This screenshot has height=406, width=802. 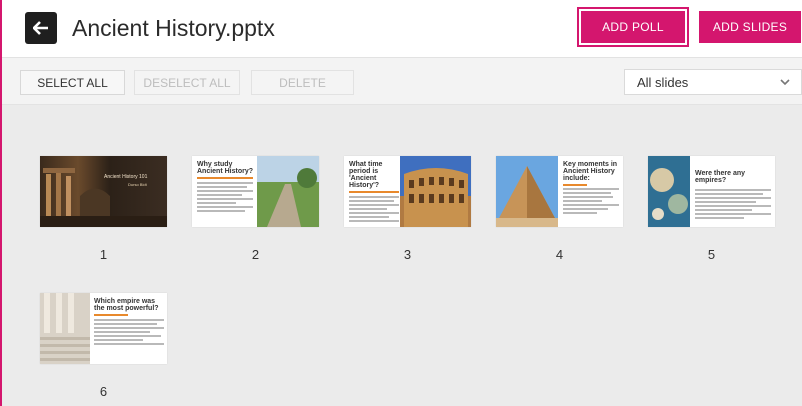 I want to click on slide-subtitle: Durso Bldt, so click(x=137, y=184).